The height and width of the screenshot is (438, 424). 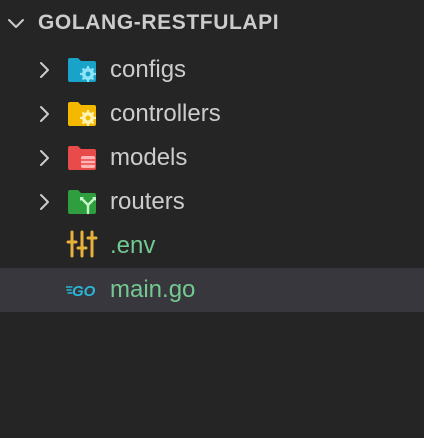 What do you see at coordinates (212, 202) in the screenshot?
I see `tree-item-routers: routers` at bounding box center [212, 202].